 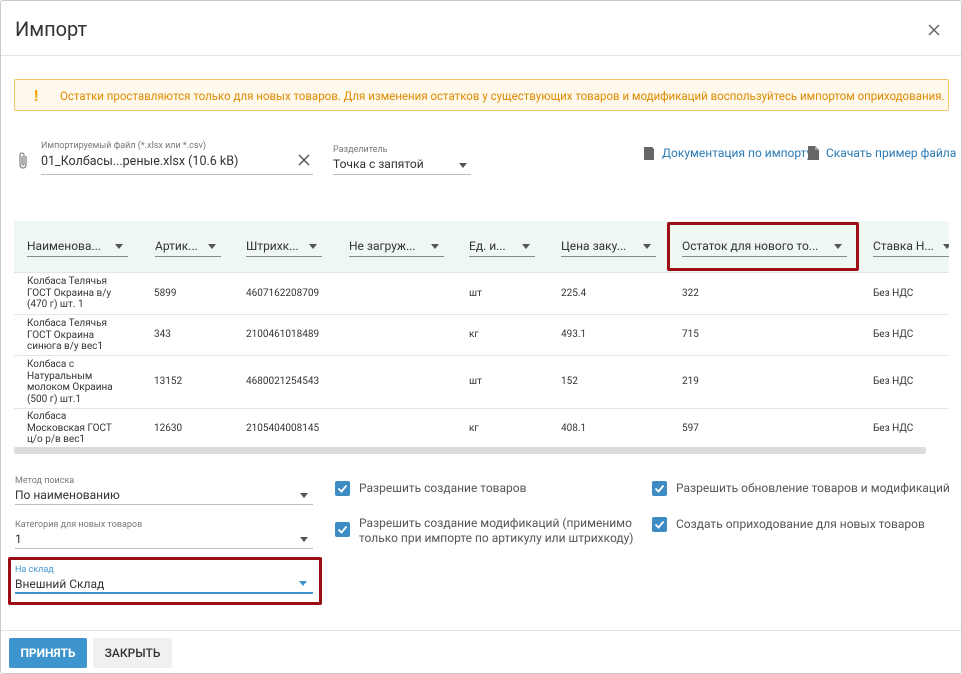 What do you see at coordinates (443, 488) in the screenshot?
I see `allow-create-products-label: Разрешить создание товаров` at bounding box center [443, 488].